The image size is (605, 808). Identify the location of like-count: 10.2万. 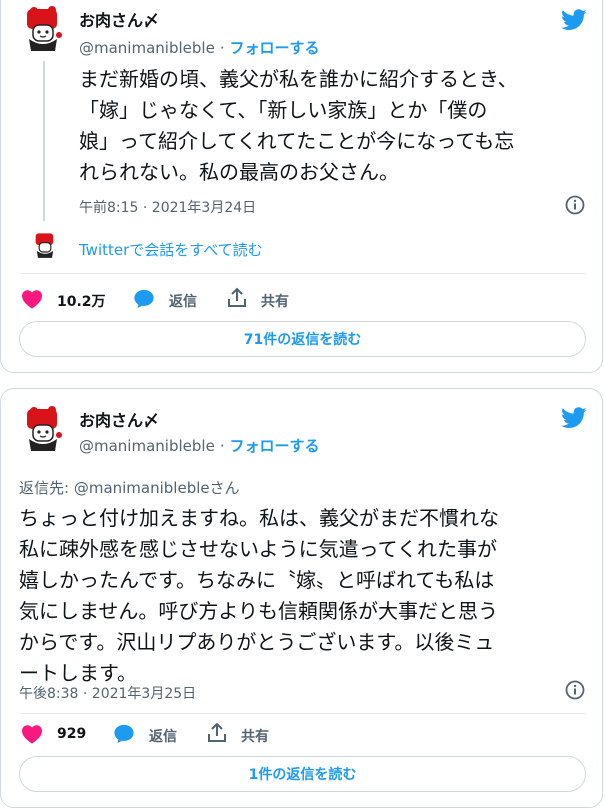
(81, 302).